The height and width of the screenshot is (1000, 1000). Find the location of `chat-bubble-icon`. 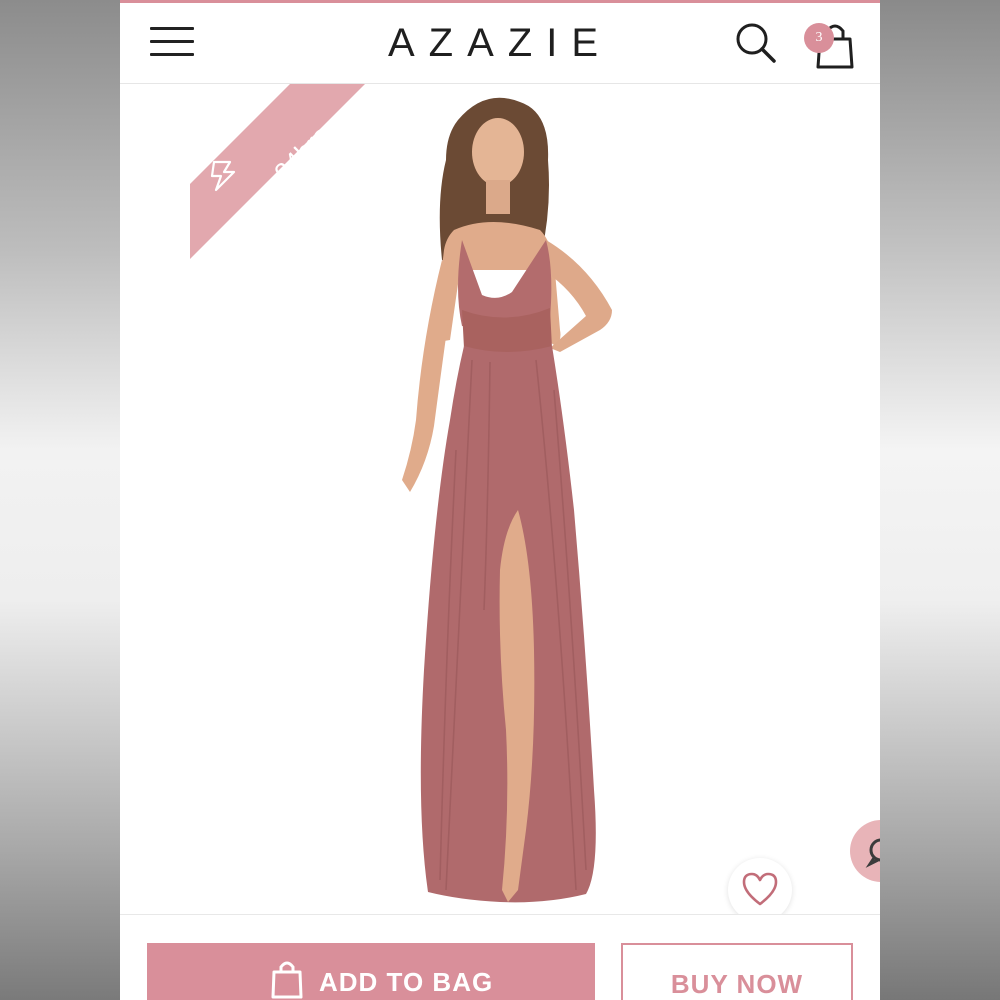

chat-bubble-icon is located at coordinates (872, 853).